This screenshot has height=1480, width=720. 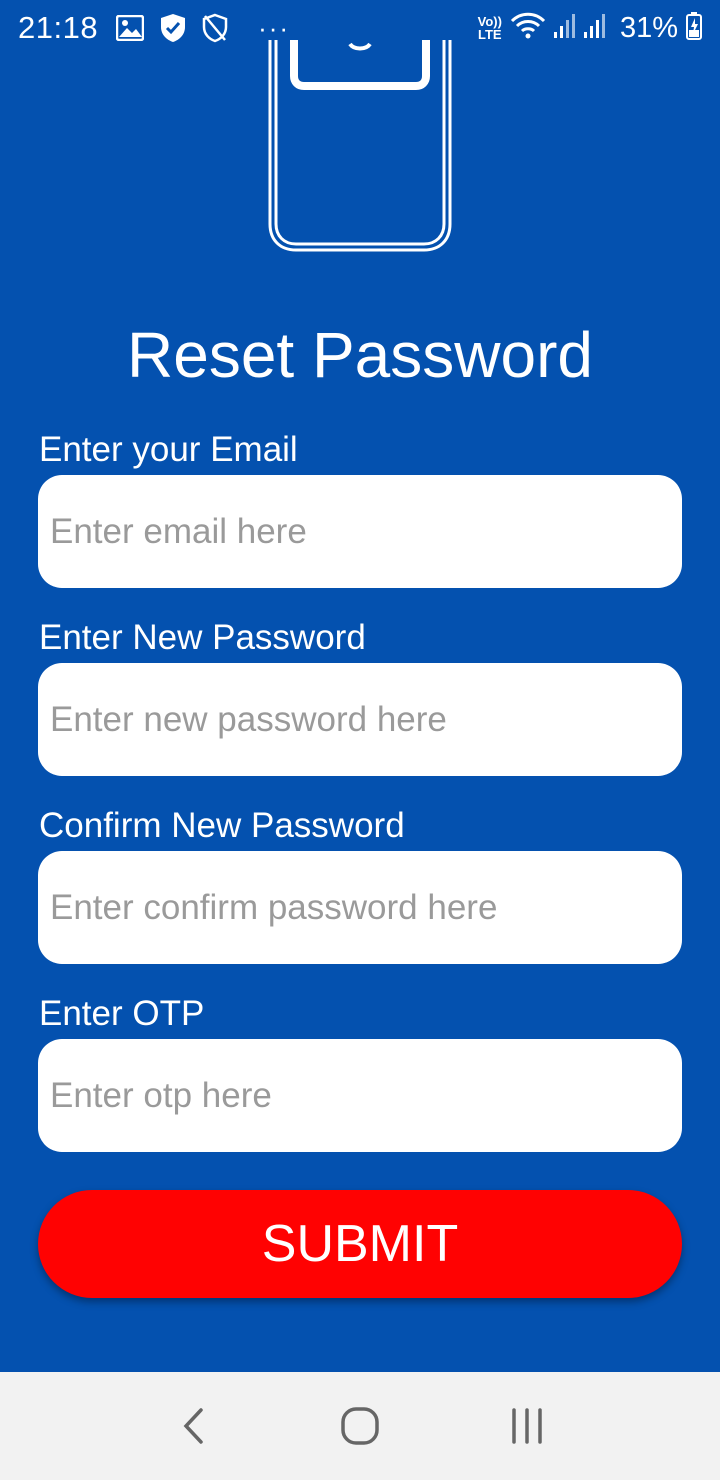 I want to click on recents-icon, so click(x=527, y=1426).